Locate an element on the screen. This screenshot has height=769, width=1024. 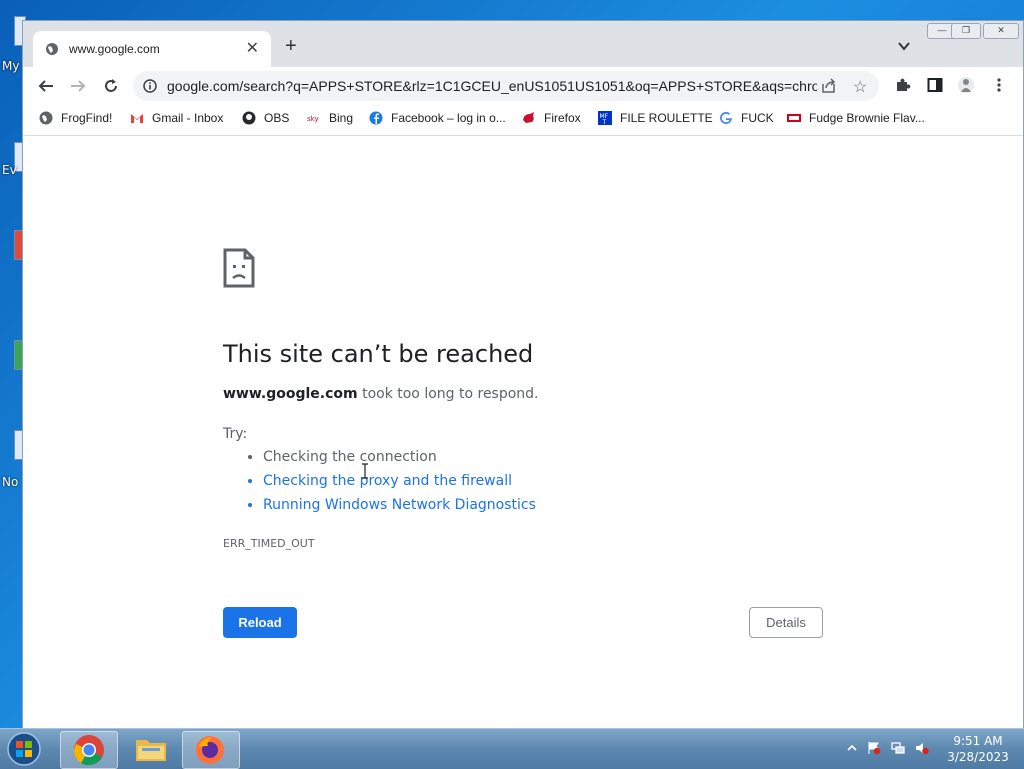
taskbar-firefox-button is located at coordinates (211, 750).